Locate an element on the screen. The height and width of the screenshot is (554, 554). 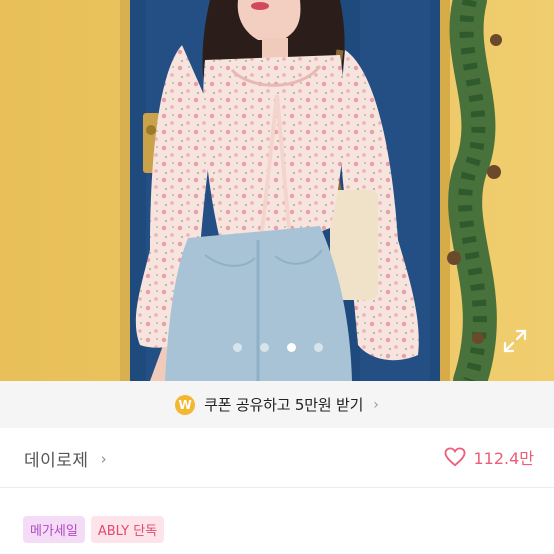
product-tags: 메가세일 ABLY 단독 is located at coordinates (94, 529).